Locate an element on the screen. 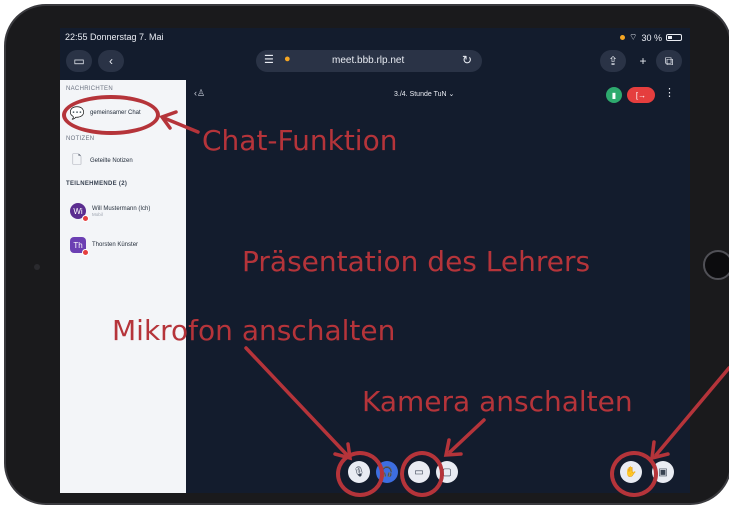 This screenshot has width=729, height=509. camera-annotation: Kamera anschalten is located at coordinates (497, 401).